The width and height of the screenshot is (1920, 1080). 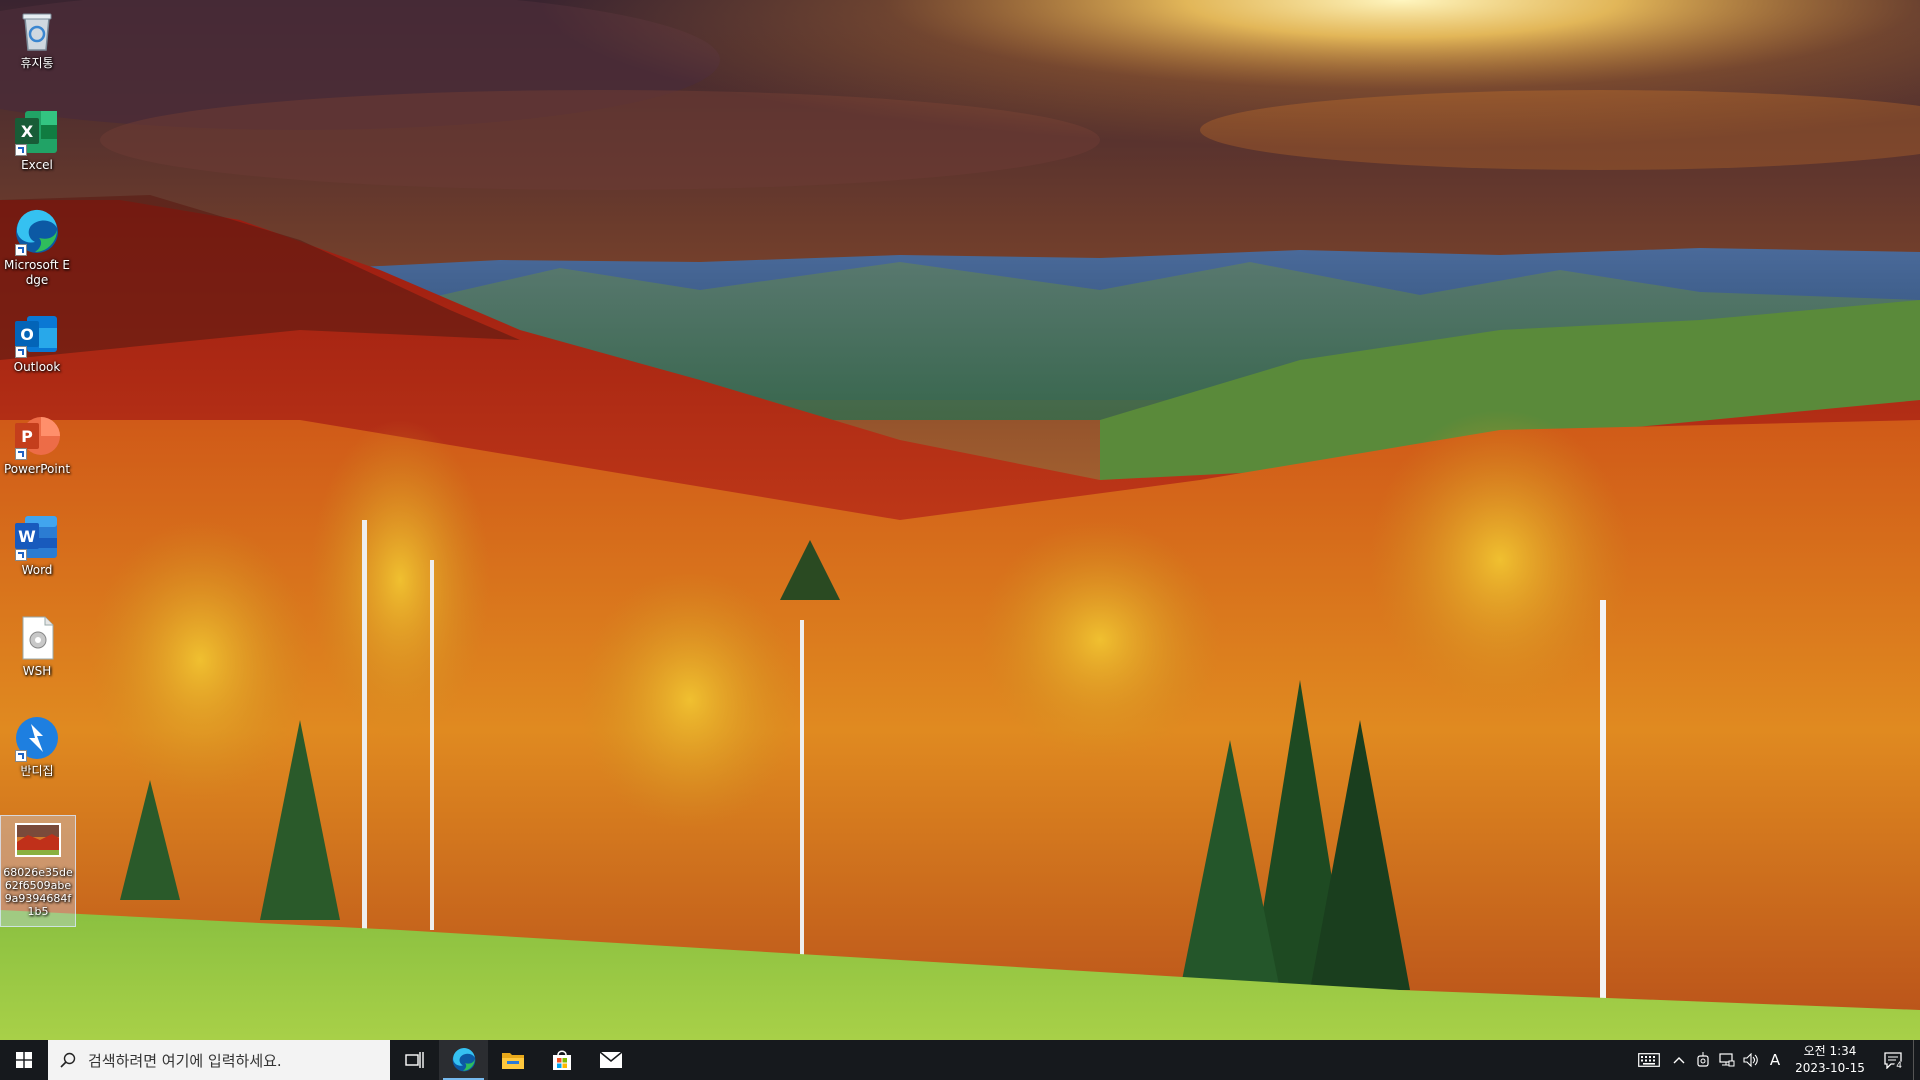 What do you see at coordinates (37, 30) in the screenshot?
I see `recycle-bin-icon` at bounding box center [37, 30].